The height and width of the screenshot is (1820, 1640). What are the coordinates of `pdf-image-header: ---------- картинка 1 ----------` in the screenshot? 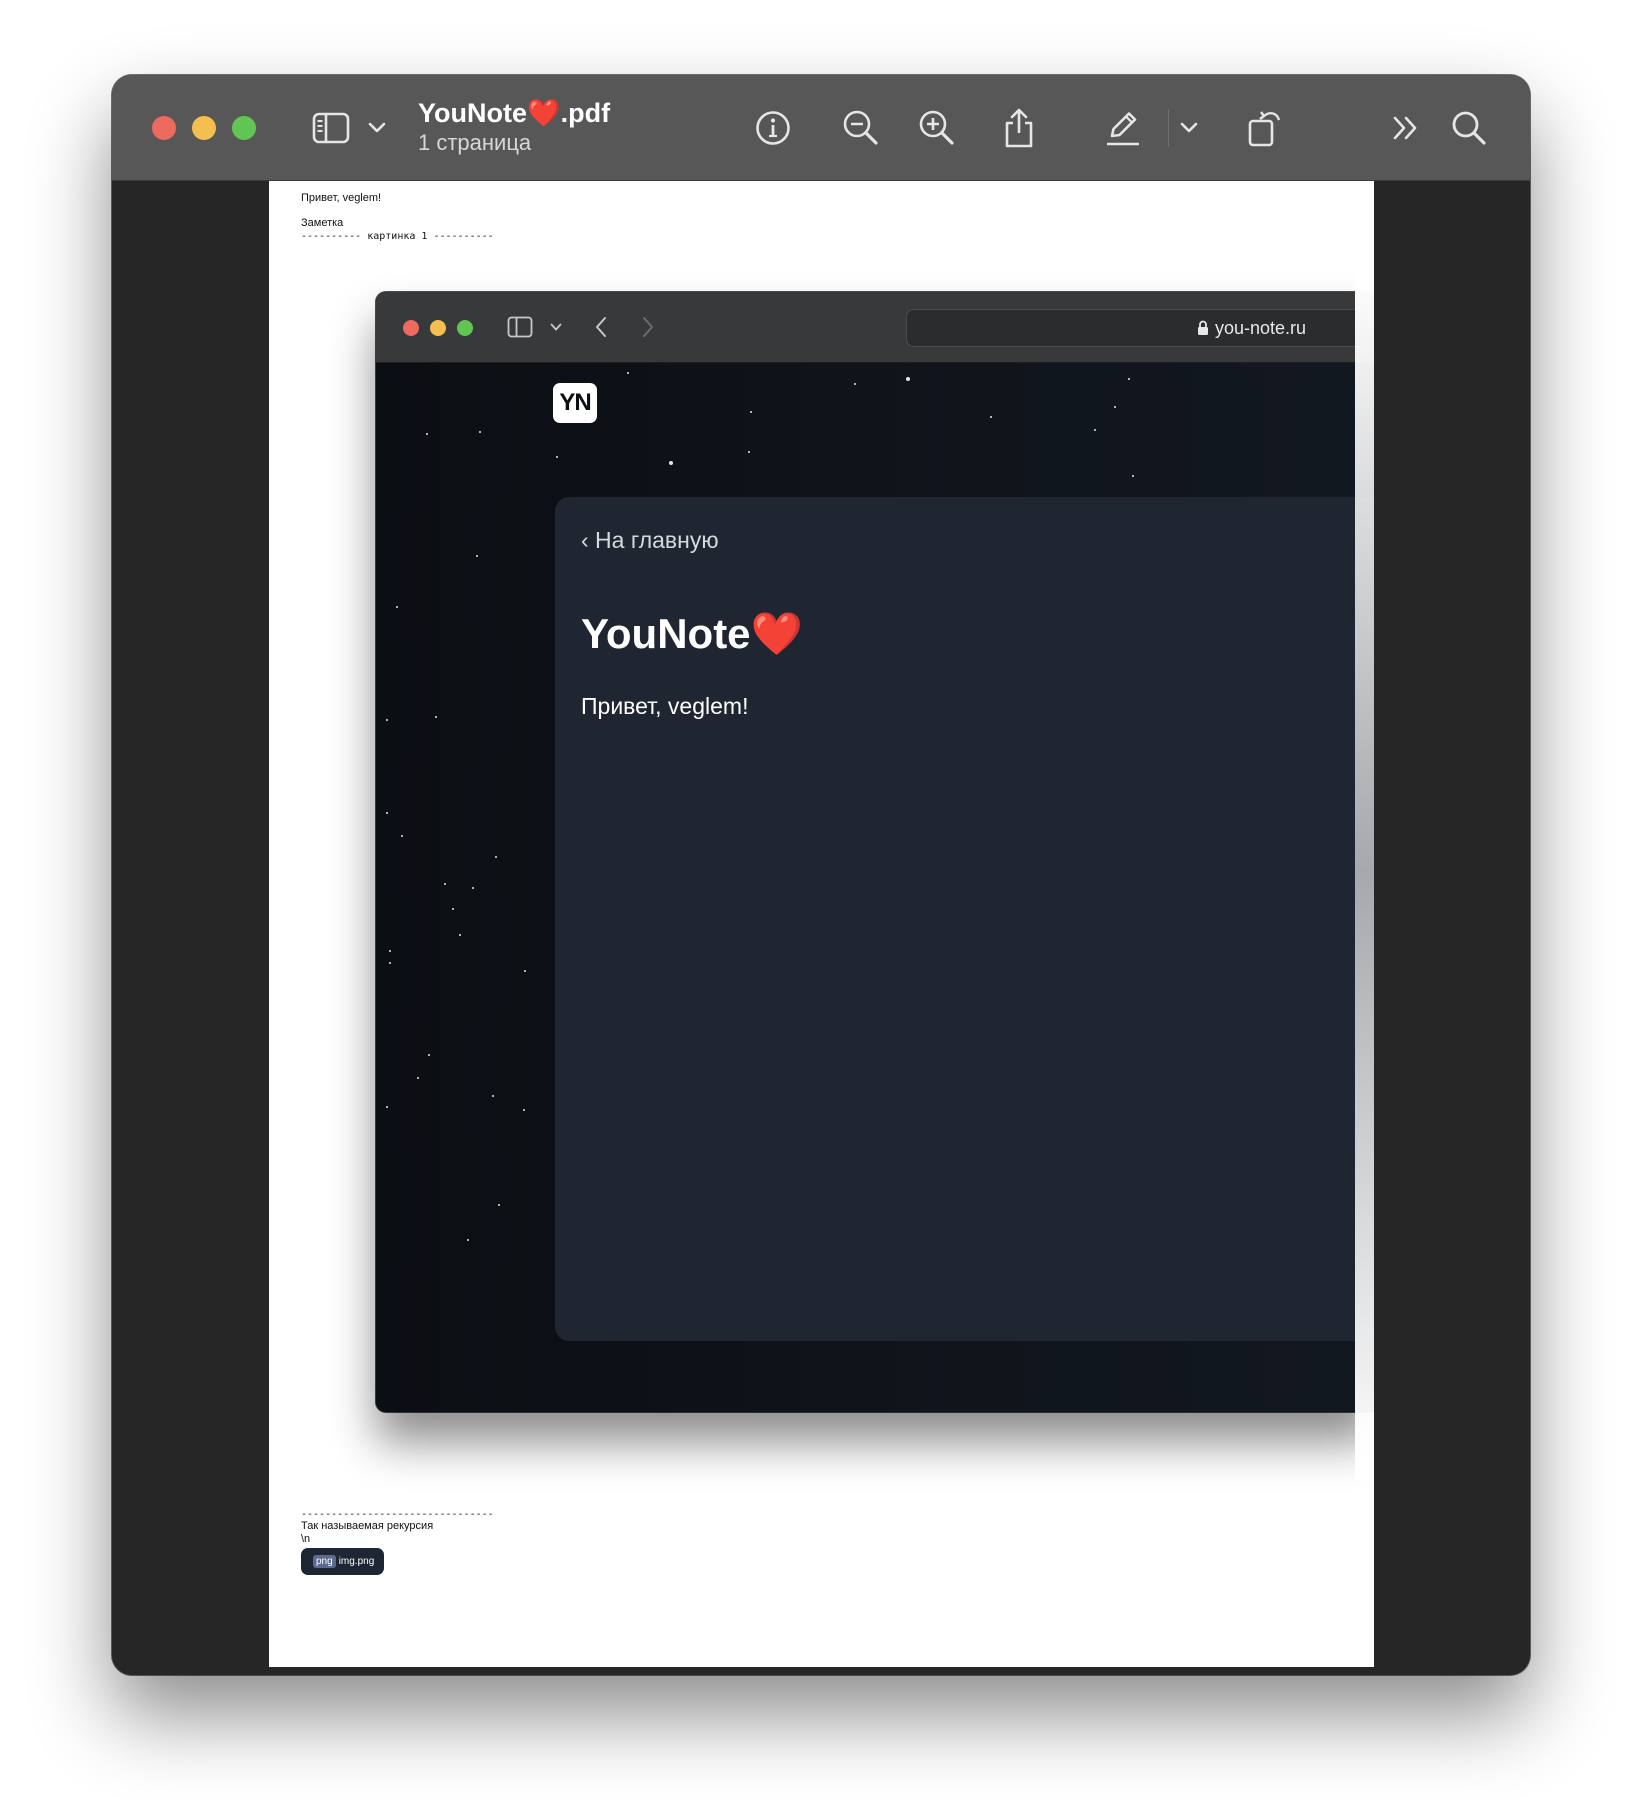 It's located at (397, 236).